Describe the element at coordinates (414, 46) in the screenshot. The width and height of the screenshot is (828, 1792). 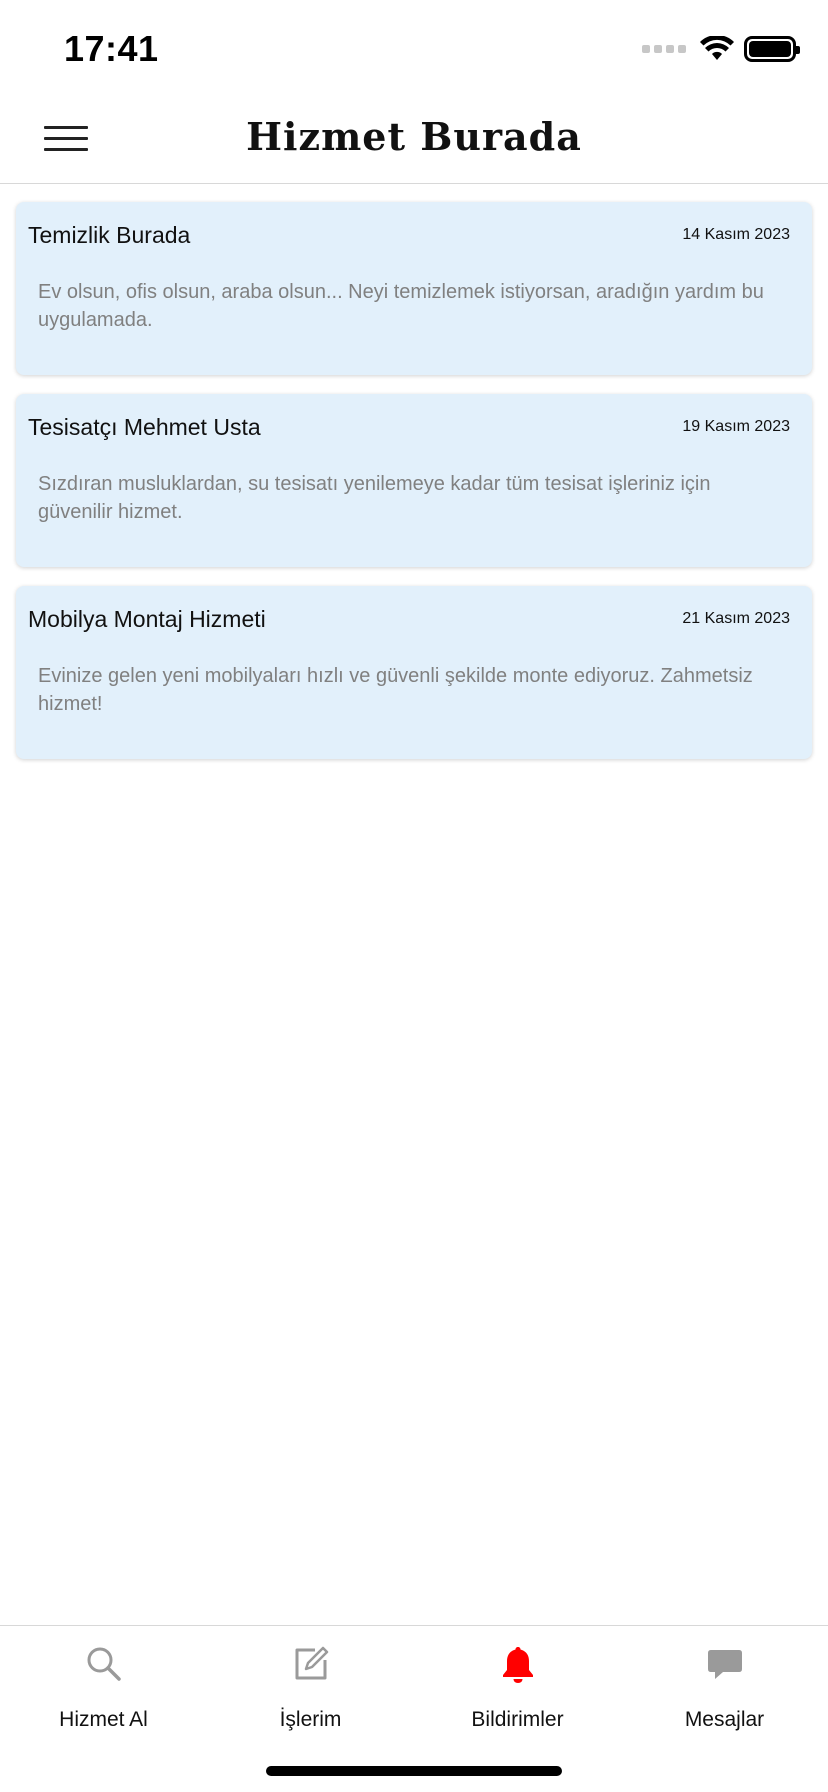
I see `status-bar: 17:41` at that location.